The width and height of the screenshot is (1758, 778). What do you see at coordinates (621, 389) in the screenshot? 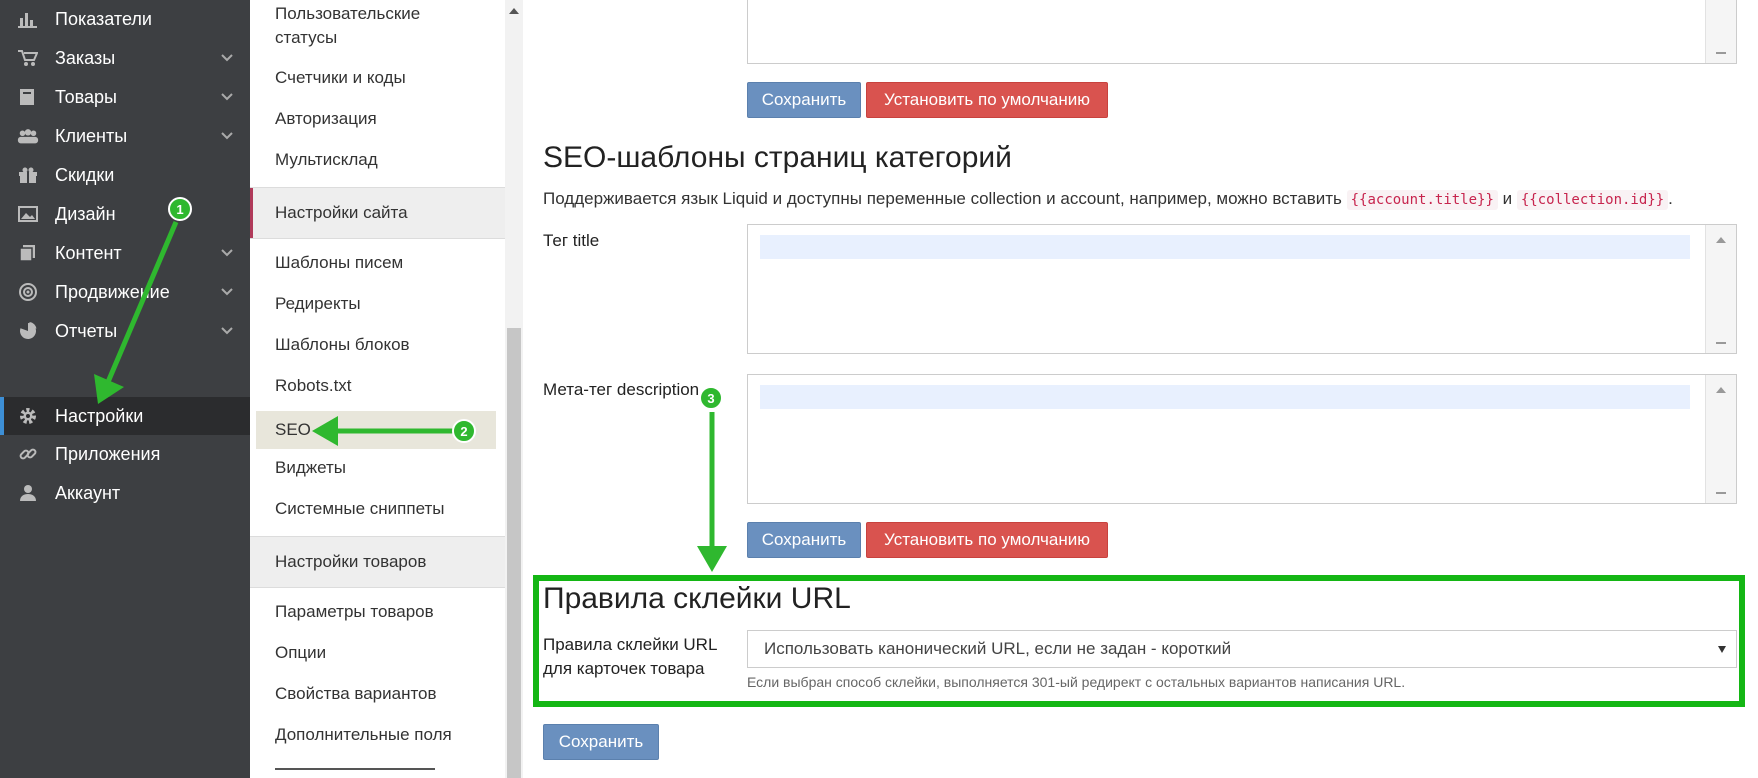
I see `meta-description-label: Мета-тег description` at bounding box center [621, 389].